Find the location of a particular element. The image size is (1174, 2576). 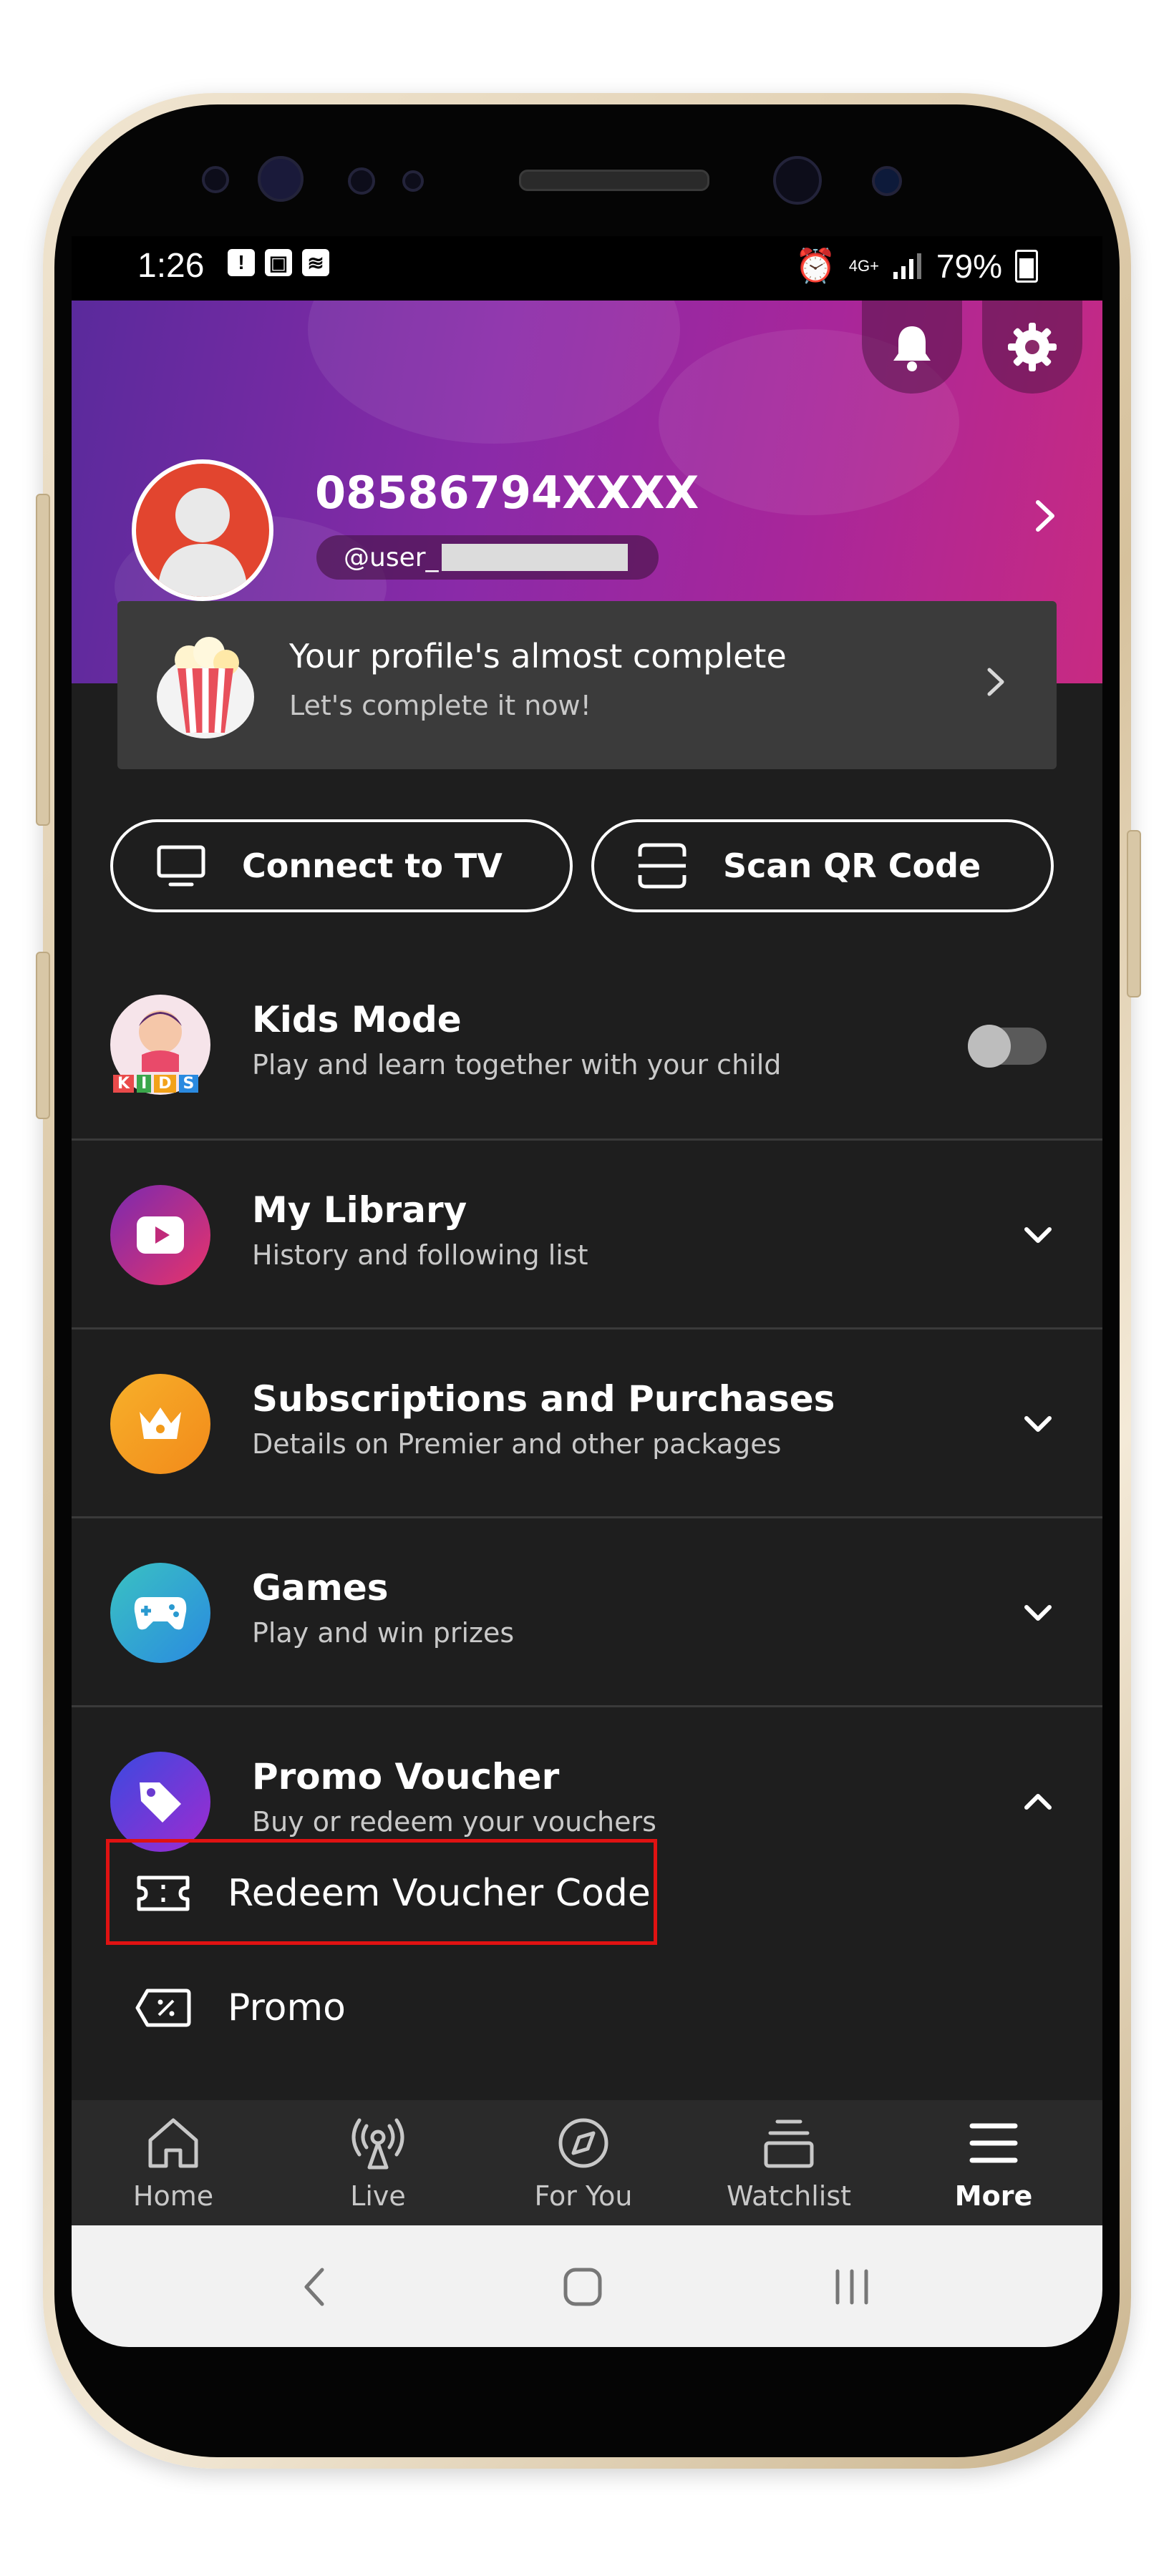

compass-icon is located at coordinates (583, 2143).